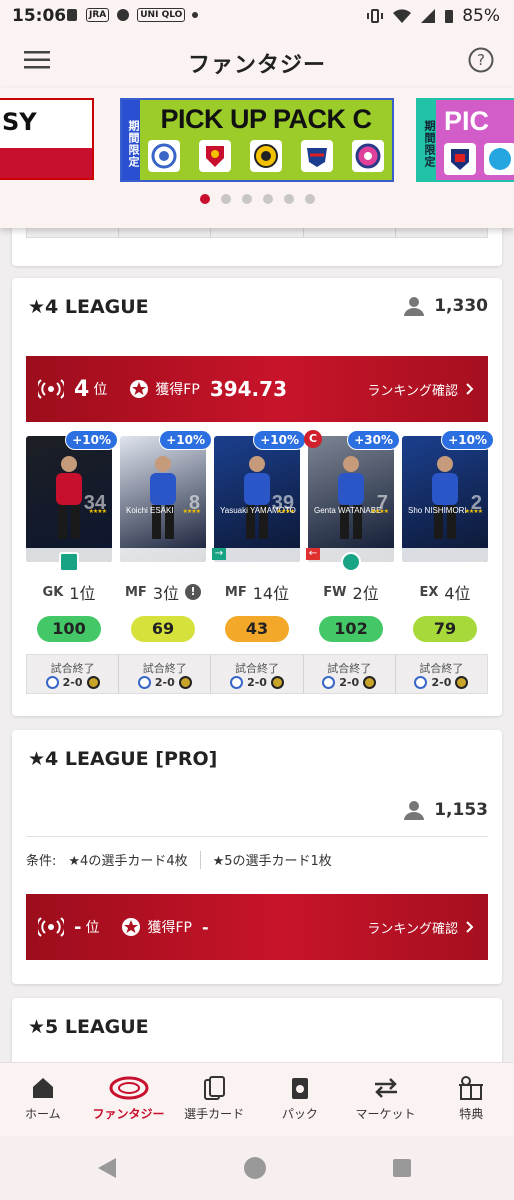  I want to click on market-icon, so click(386, 1088).